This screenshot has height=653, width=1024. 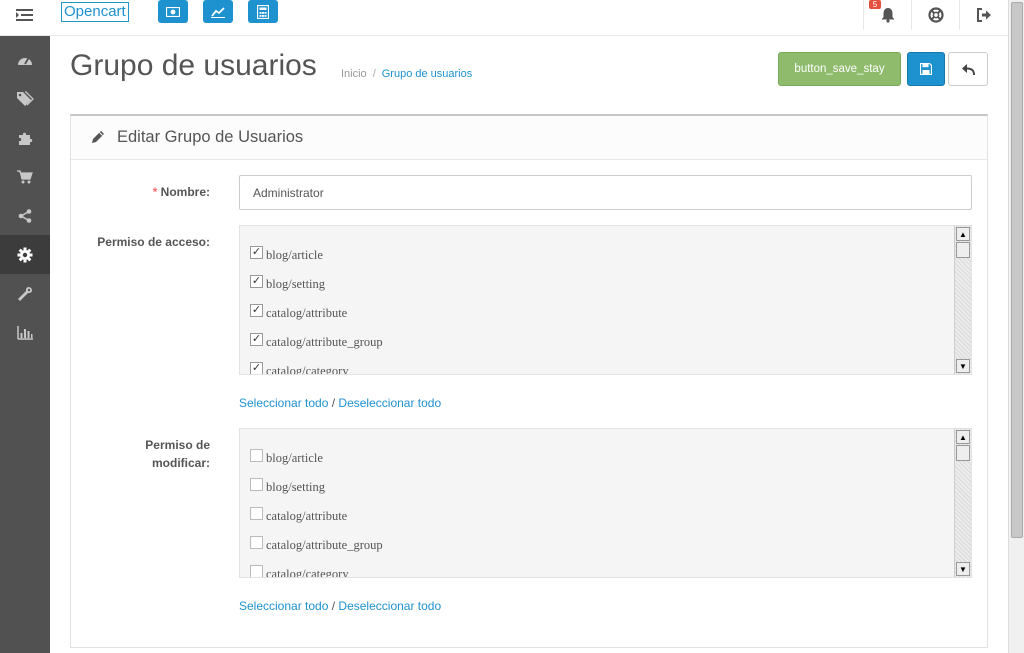 I want to click on gear-icon, so click(x=25, y=254).